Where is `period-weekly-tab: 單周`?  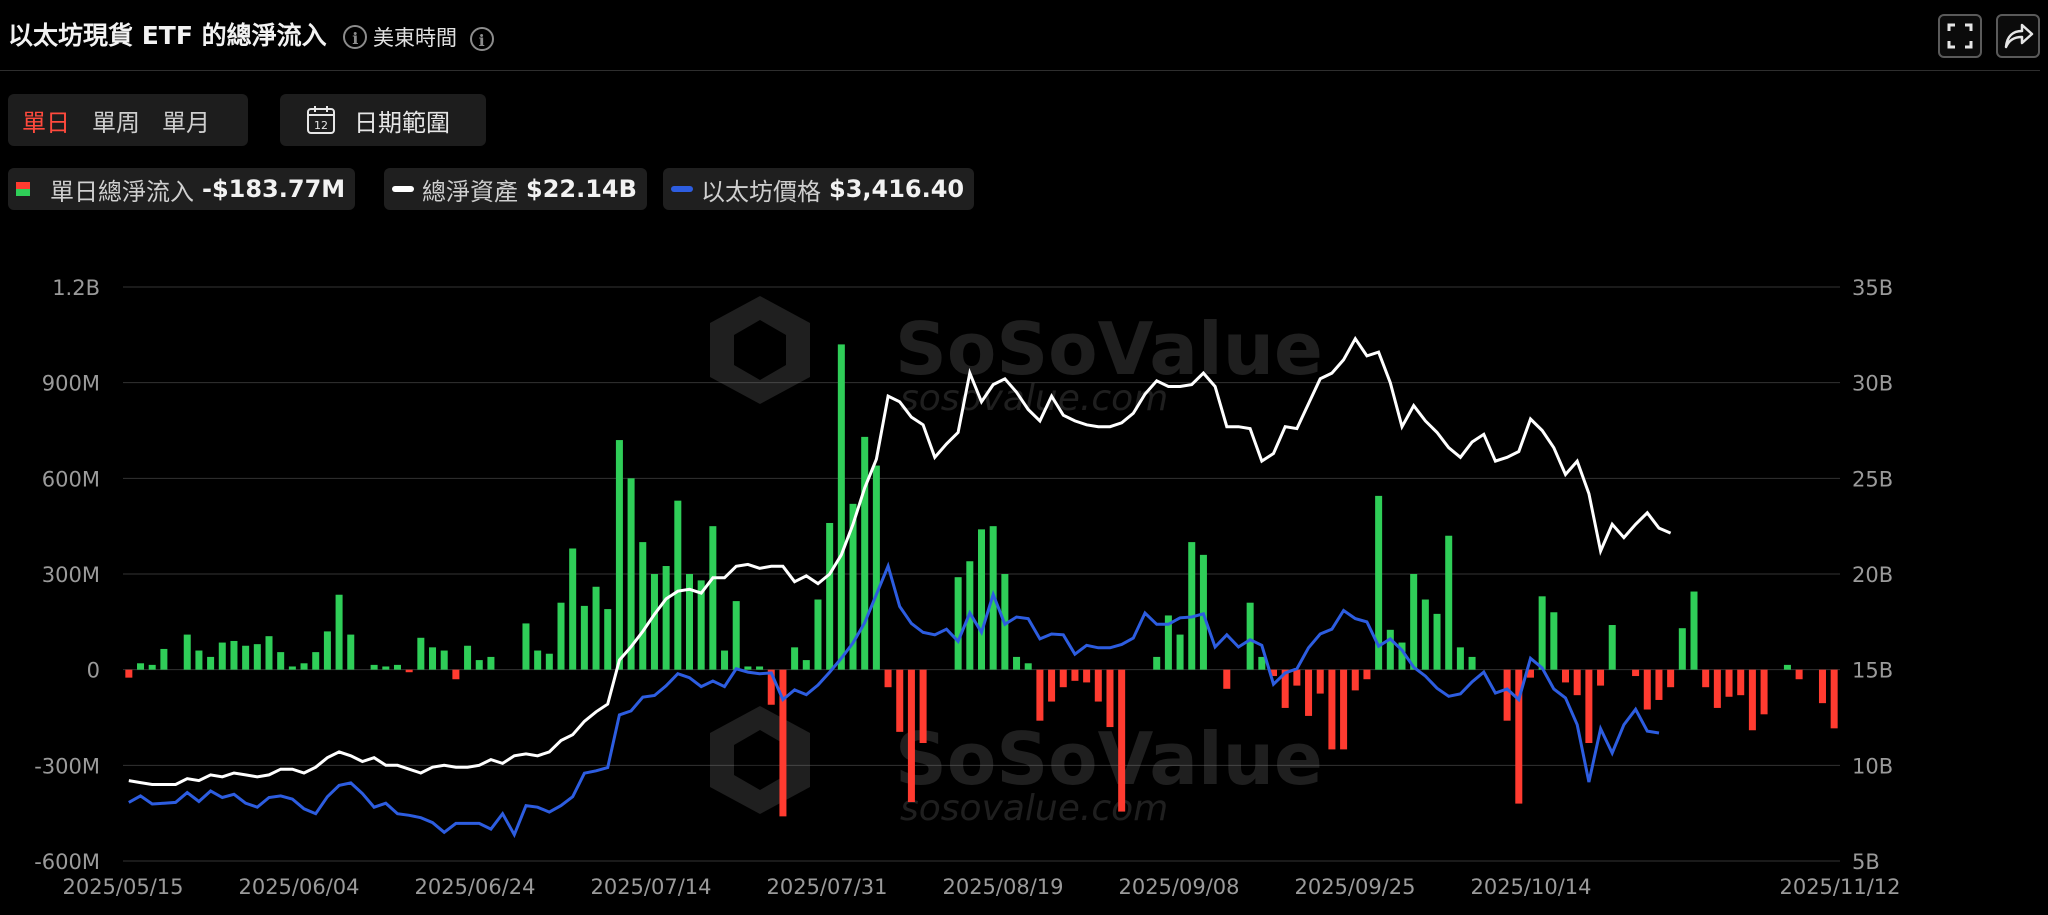 period-weekly-tab: 單周 is located at coordinates (116, 120).